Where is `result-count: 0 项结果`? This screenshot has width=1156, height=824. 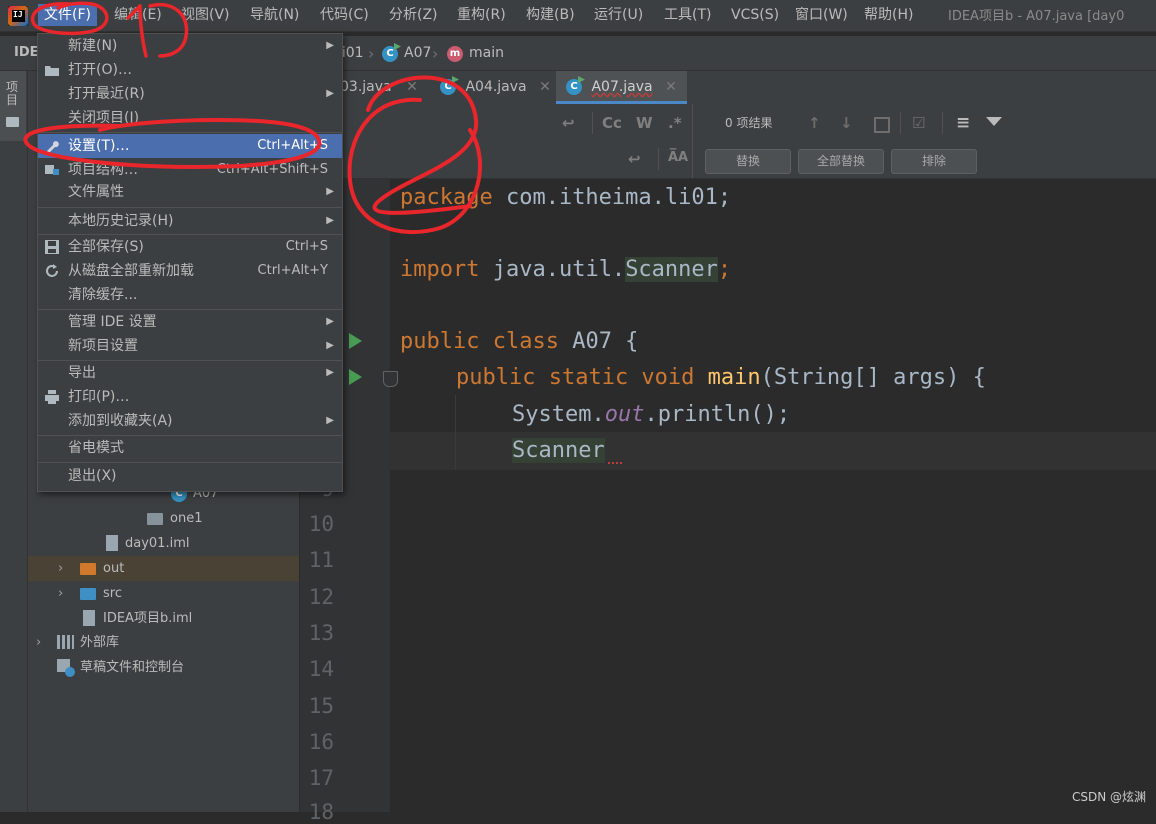
result-count: 0 项结果 is located at coordinates (749, 123).